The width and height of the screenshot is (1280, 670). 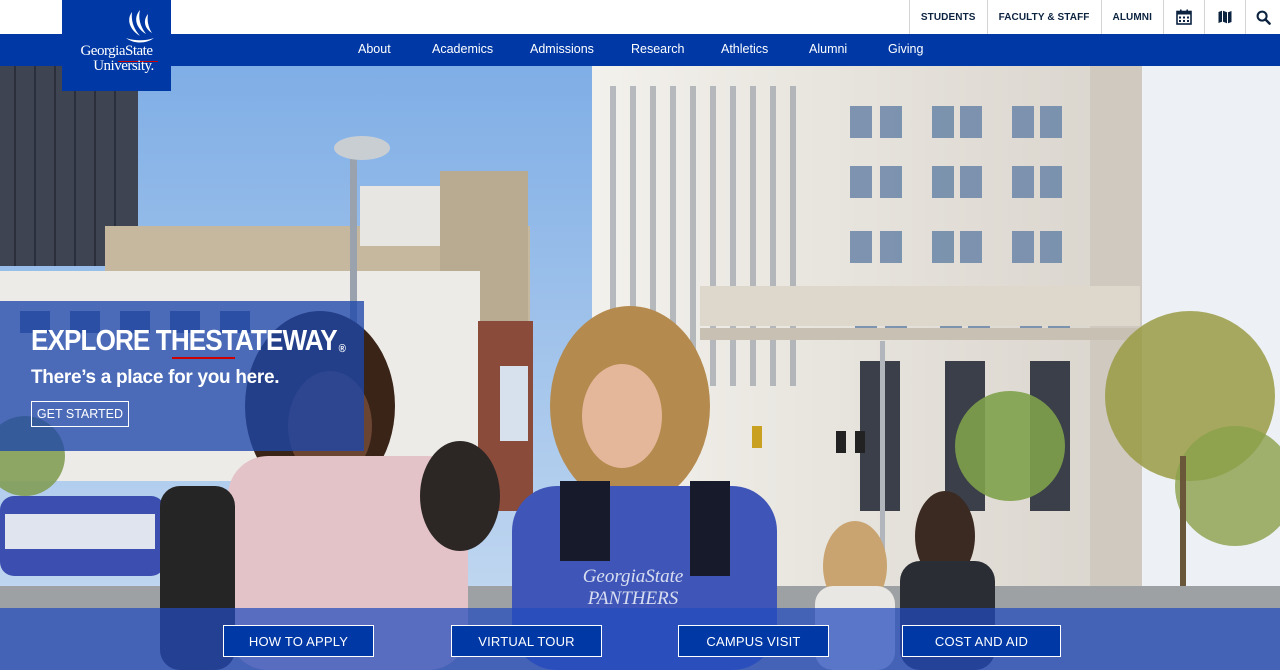 I want to click on map-icon, so click(x=1224, y=17).